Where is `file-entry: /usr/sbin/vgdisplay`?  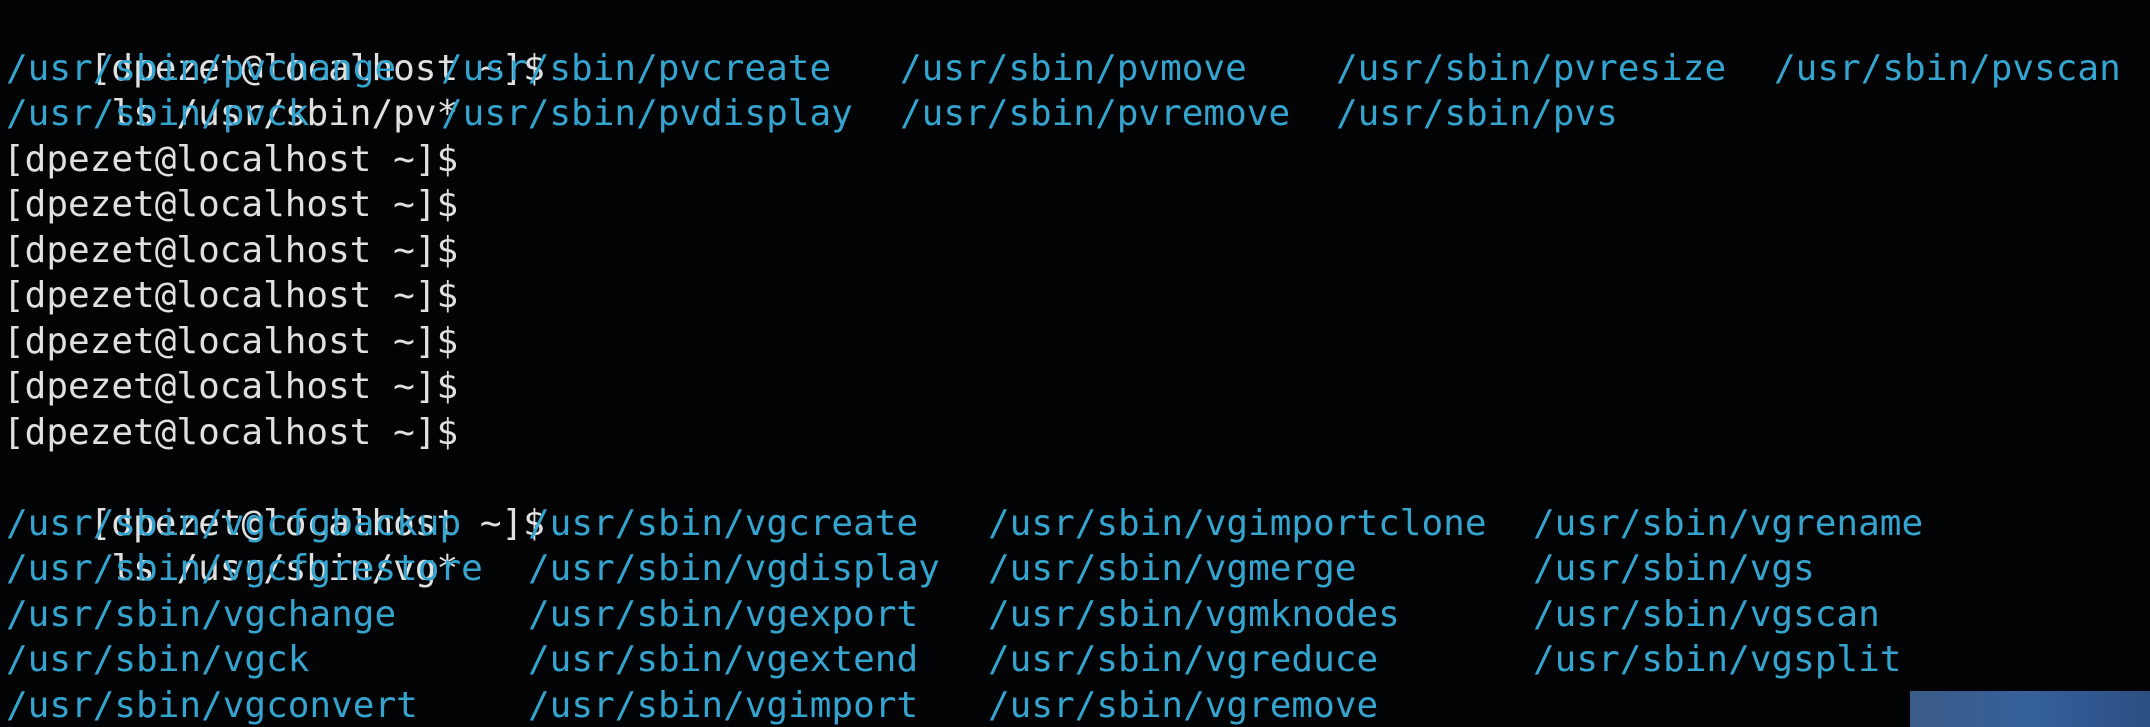
file-entry: /usr/sbin/vgdisplay is located at coordinates (734, 568).